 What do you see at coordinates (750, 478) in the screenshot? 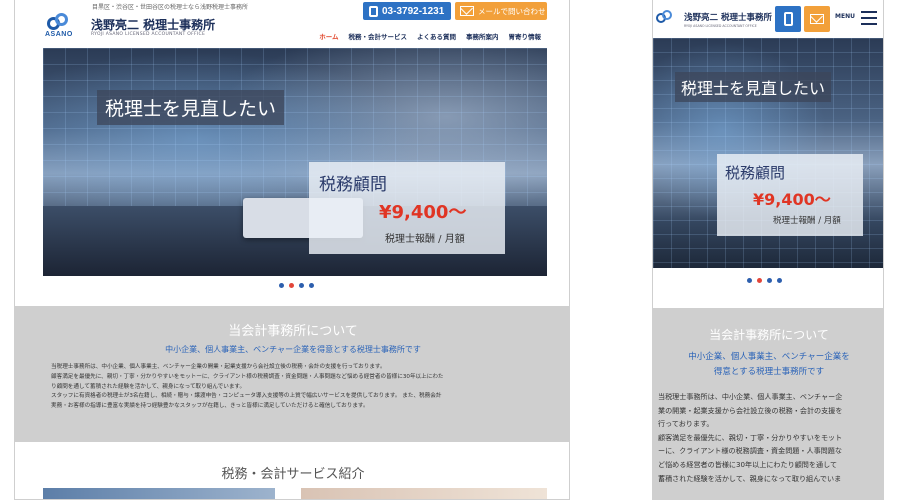
I see `about-line: 蓄積された経験を活かして、親身になって取り組んでいま` at bounding box center [750, 478].